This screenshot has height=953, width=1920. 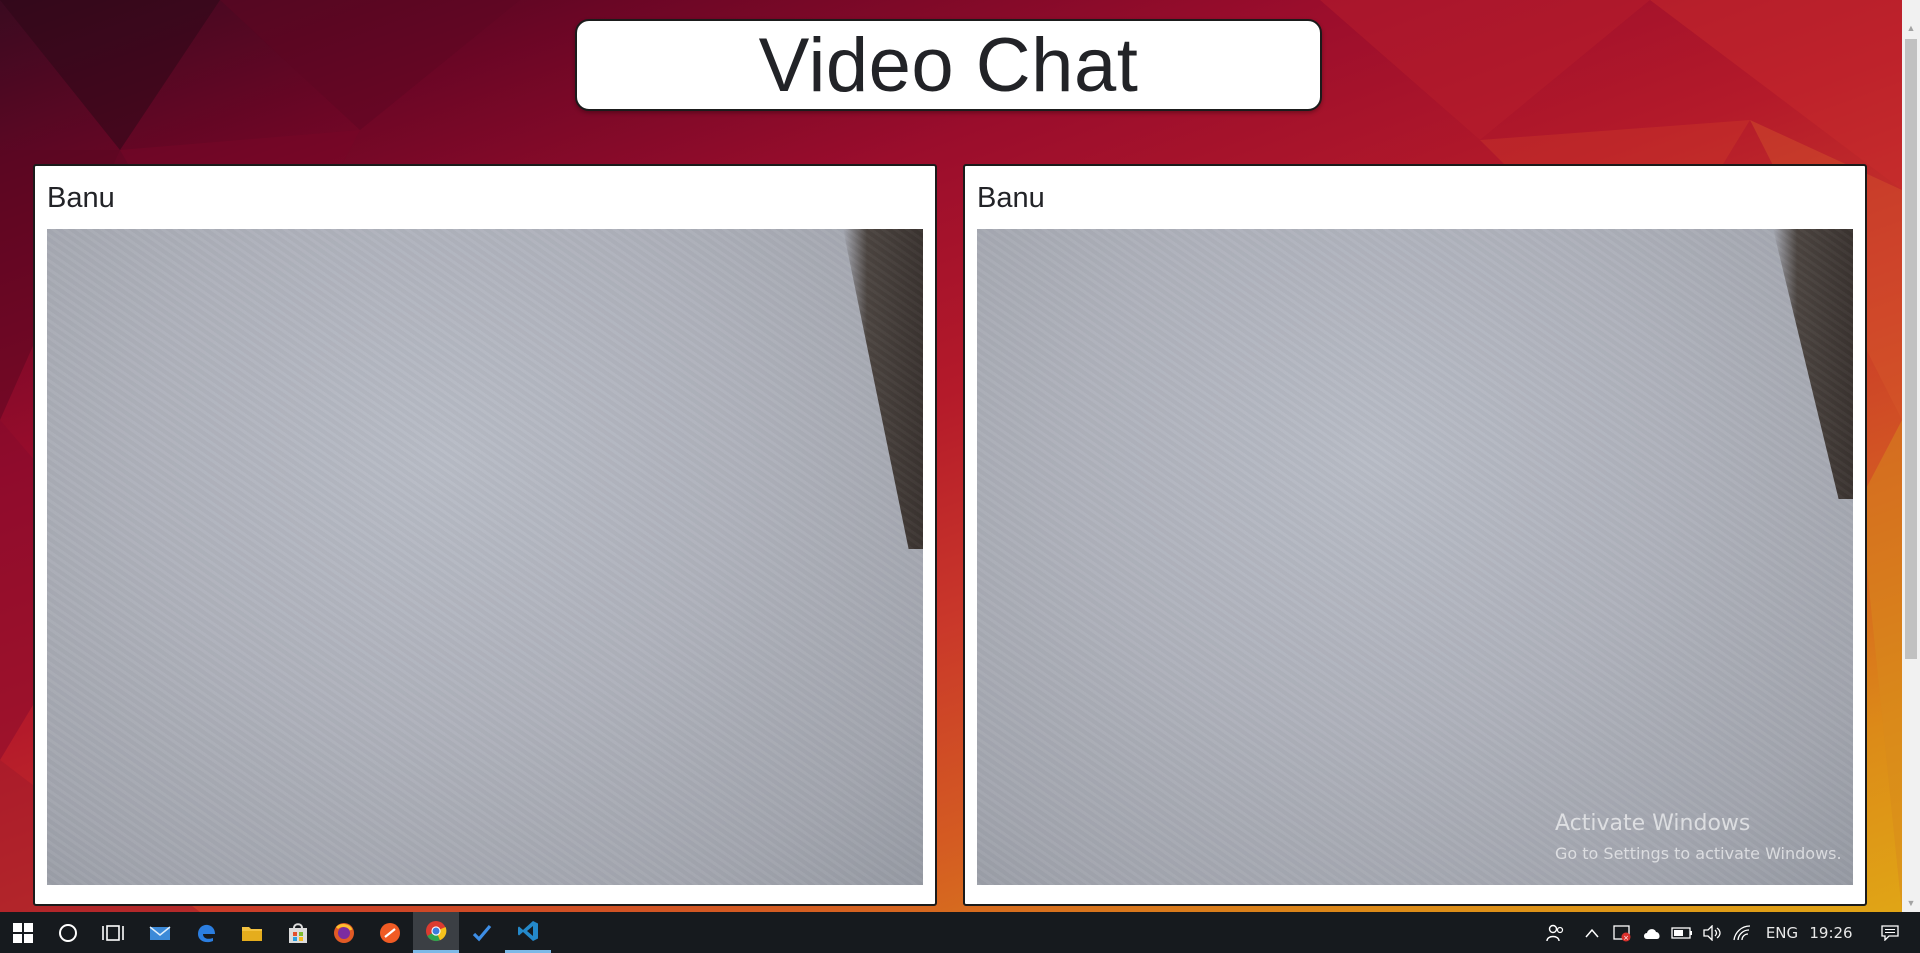 I want to click on security-alert-icon: ×, so click(x=1622, y=932).